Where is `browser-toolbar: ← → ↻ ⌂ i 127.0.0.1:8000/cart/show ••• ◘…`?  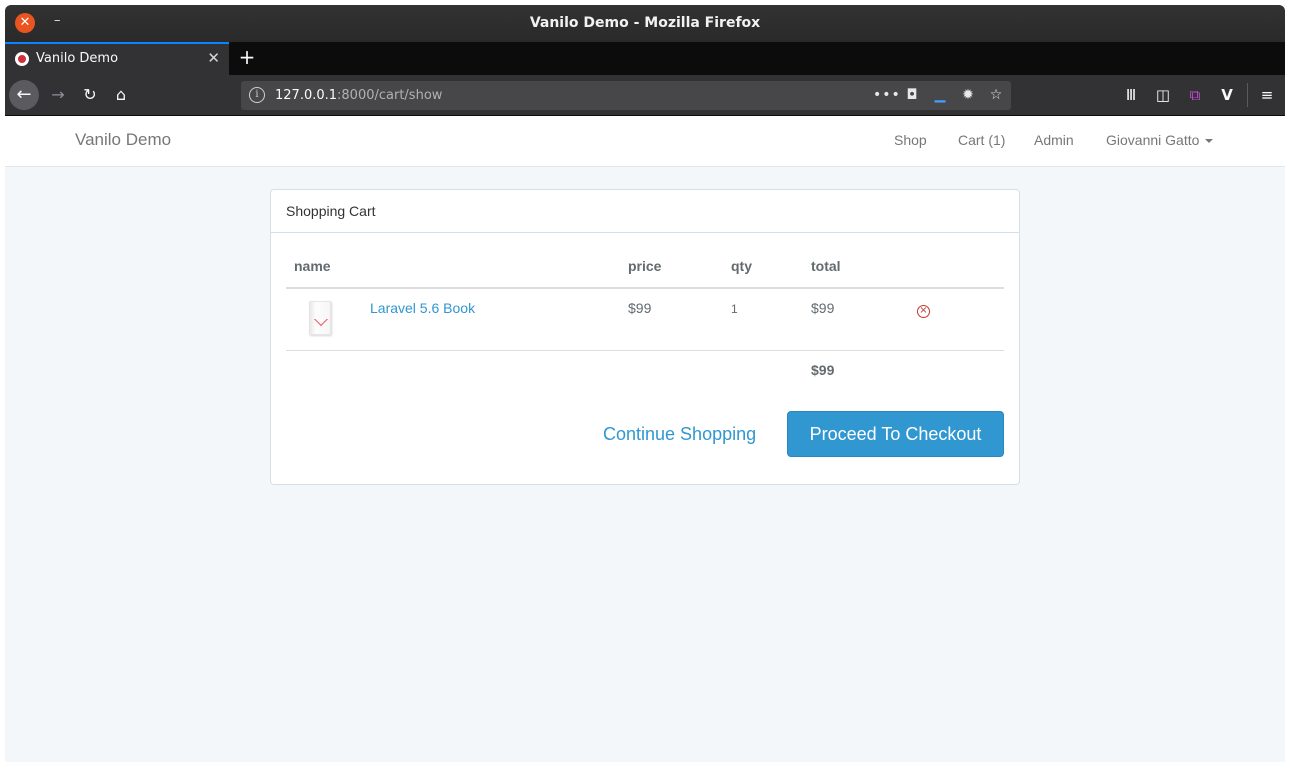 browser-toolbar: ← → ↻ ⌂ i 127.0.0.1:8000/cart/show ••• ◘… is located at coordinates (645, 95).